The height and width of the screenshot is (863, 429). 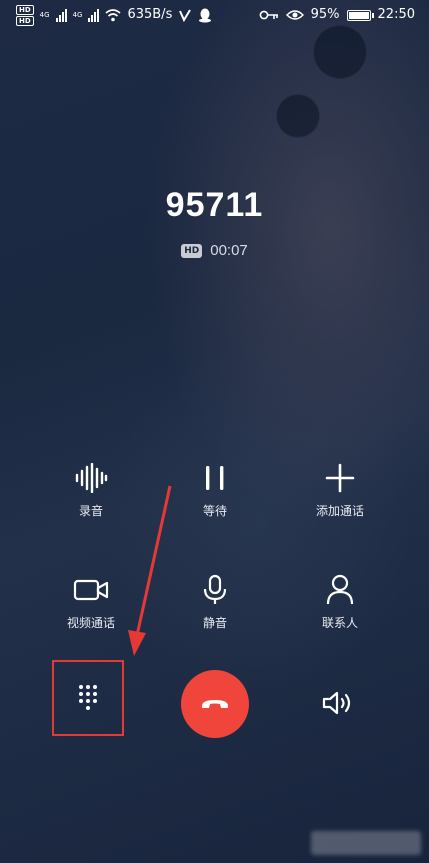 What do you see at coordinates (215, 478) in the screenshot?
I see `pause-icon` at bounding box center [215, 478].